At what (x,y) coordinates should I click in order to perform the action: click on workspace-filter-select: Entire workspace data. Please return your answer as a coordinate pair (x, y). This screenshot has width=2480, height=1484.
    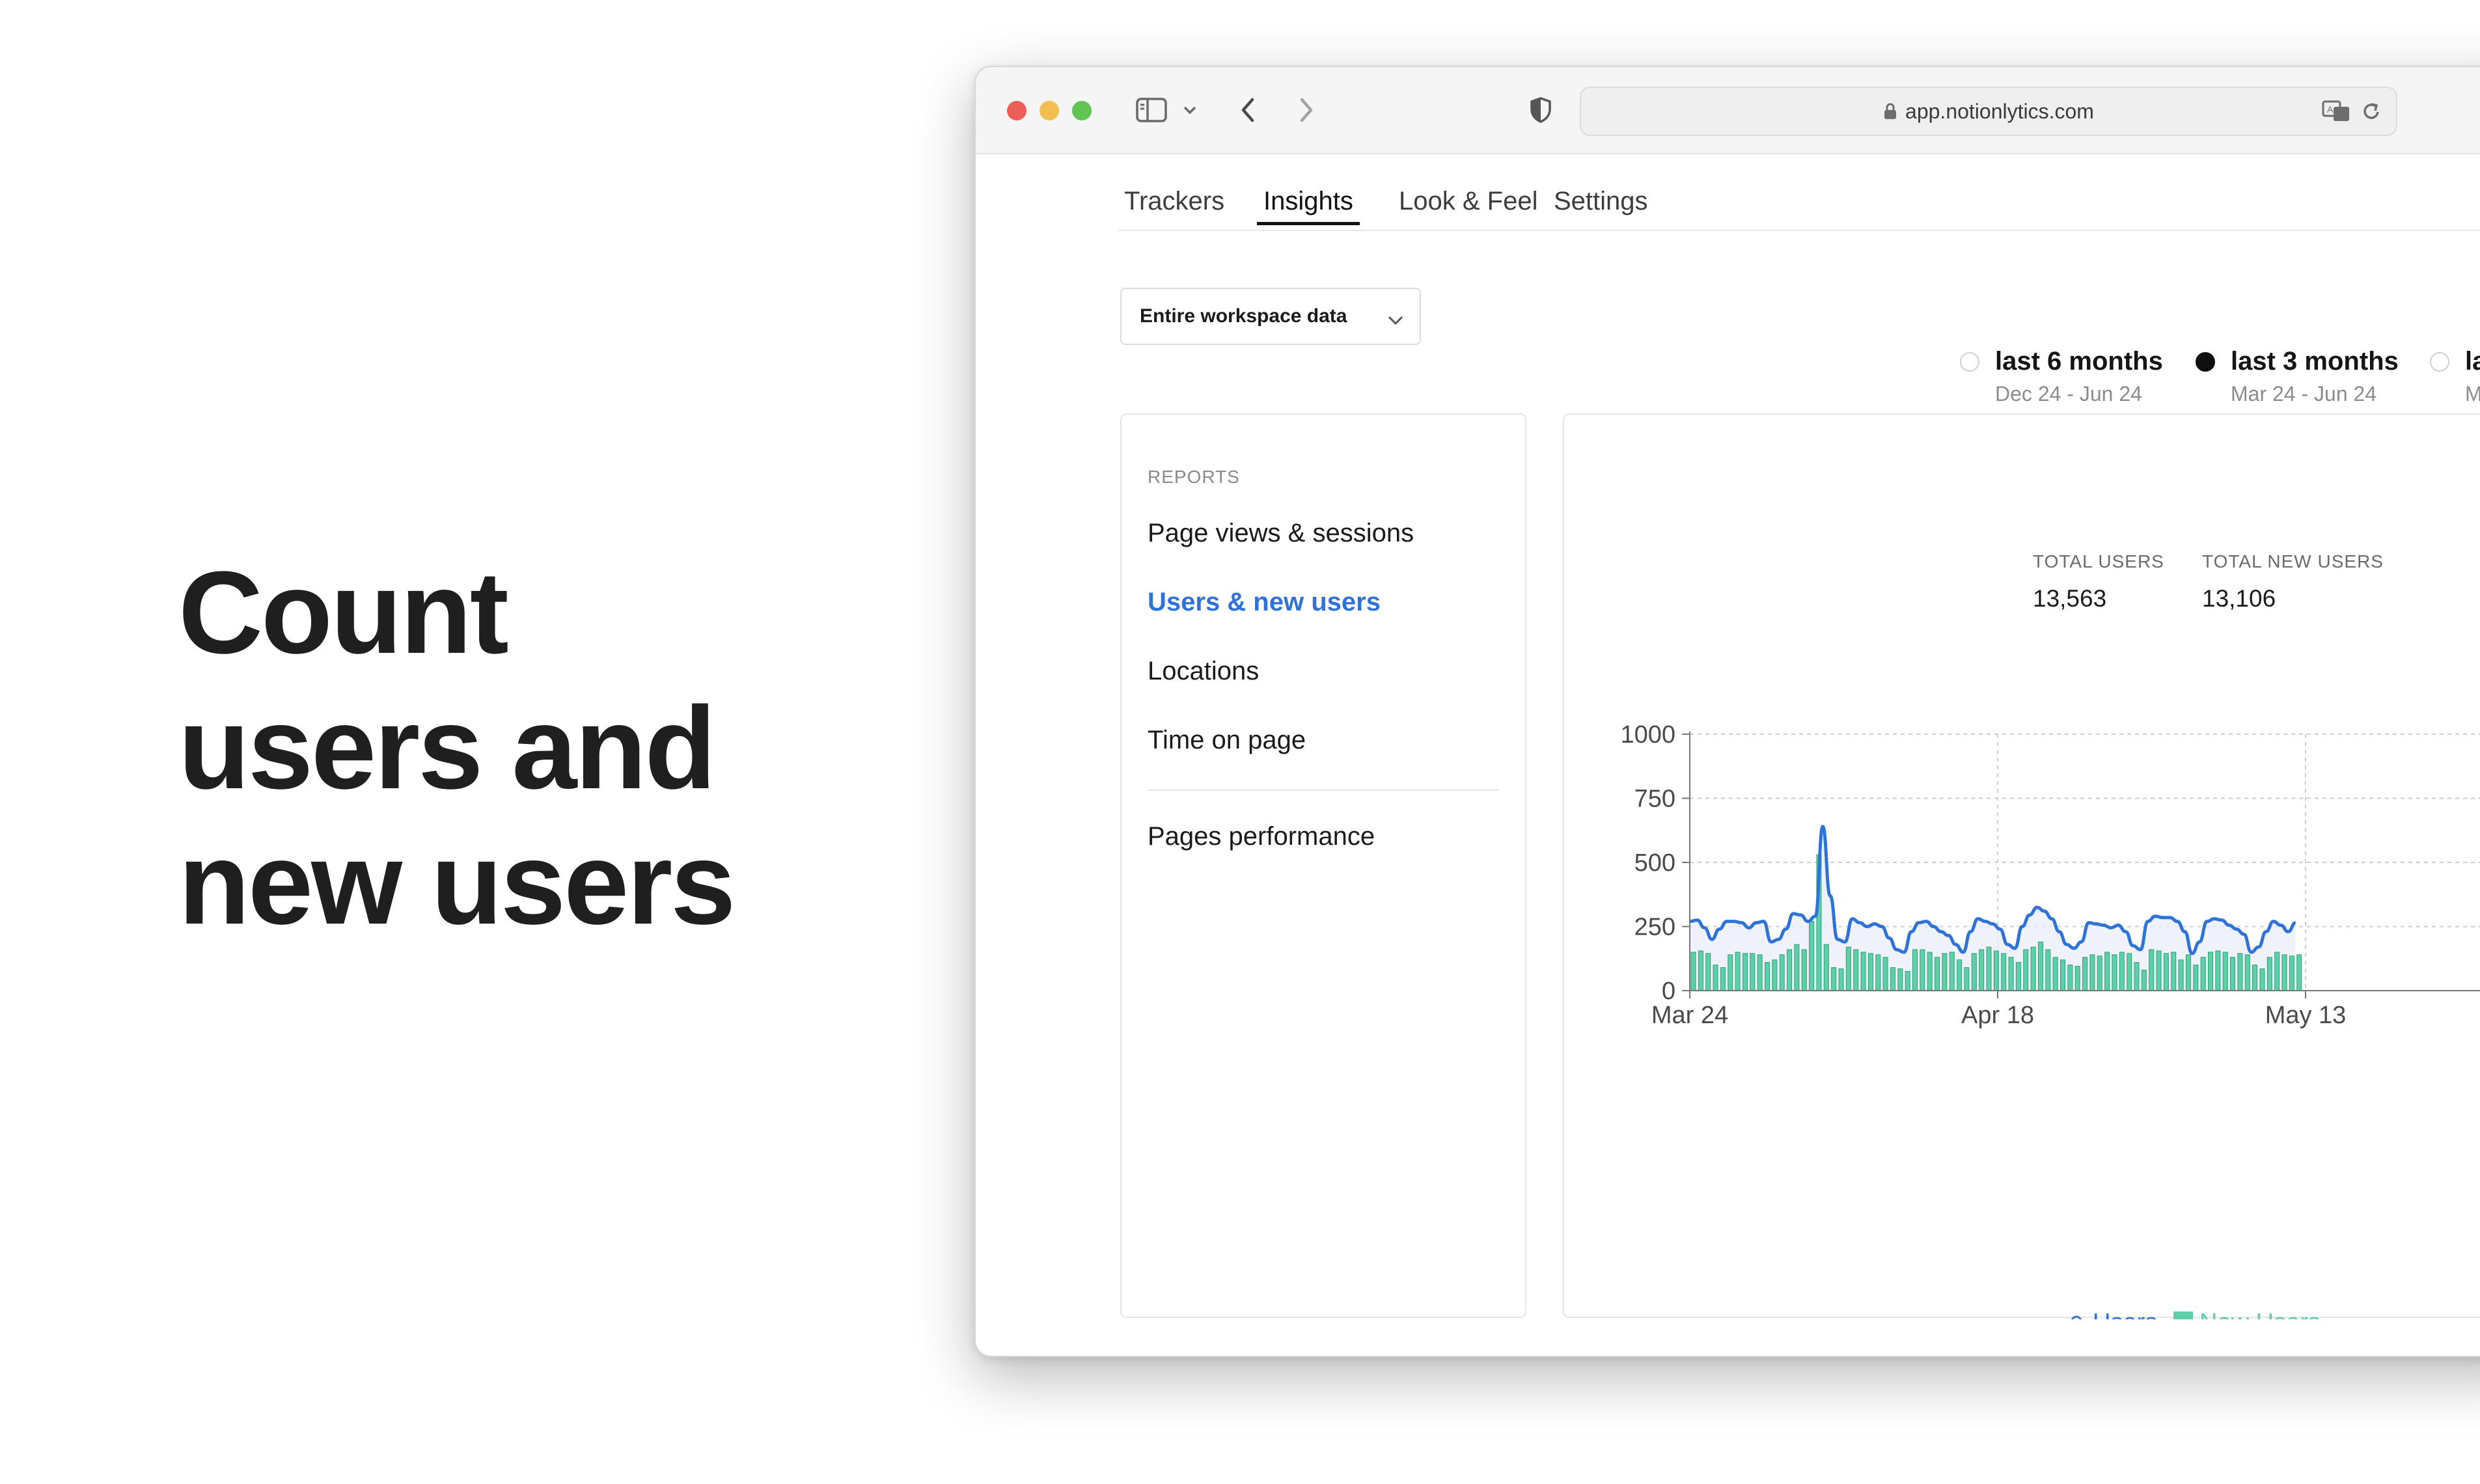
    Looking at the image, I should click on (1270, 316).